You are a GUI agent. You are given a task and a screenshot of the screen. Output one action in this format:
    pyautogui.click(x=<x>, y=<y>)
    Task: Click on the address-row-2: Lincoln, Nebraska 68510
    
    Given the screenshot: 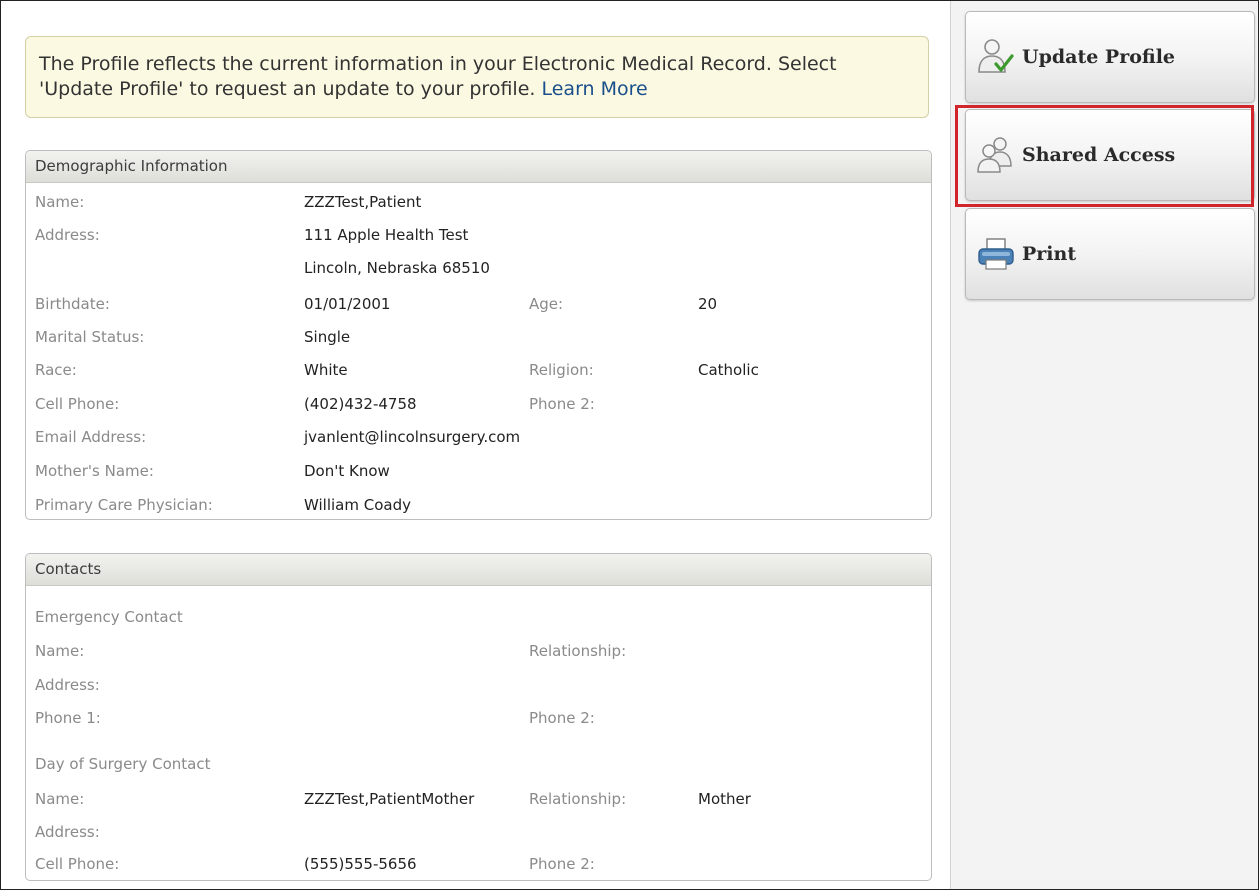 What is the action you would take?
    pyautogui.click(x=478, y=268)
    